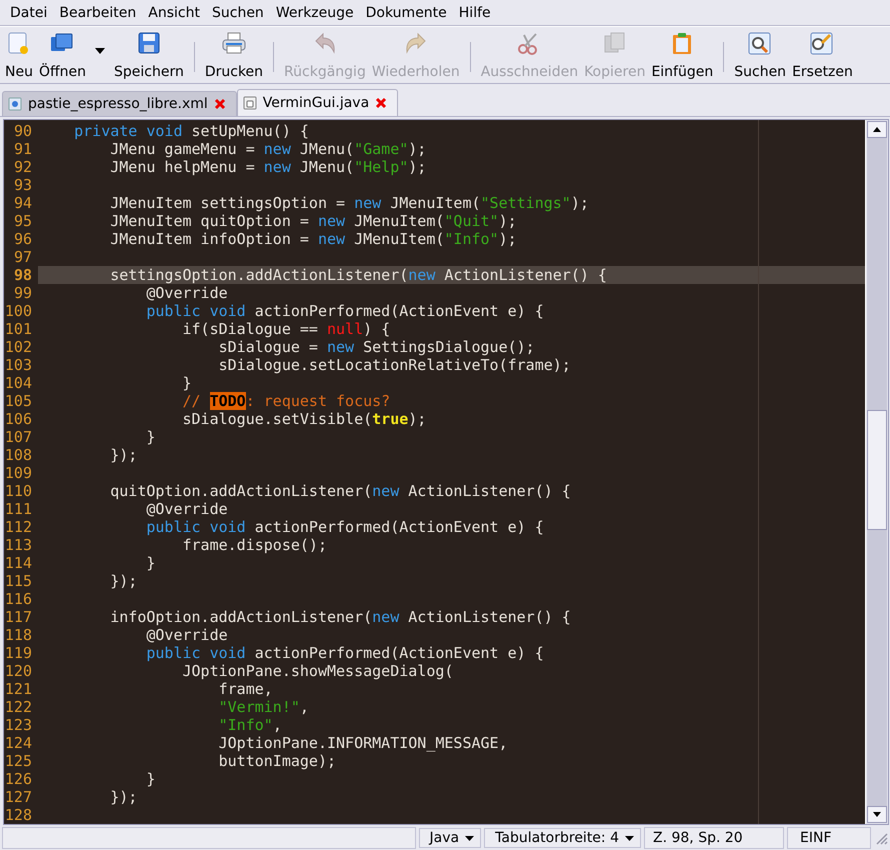 The image size is (890, 850). Describe the element at coordinates (62, 55) in the screenshot. I see `toolbar-button: Öffnen` at that location.